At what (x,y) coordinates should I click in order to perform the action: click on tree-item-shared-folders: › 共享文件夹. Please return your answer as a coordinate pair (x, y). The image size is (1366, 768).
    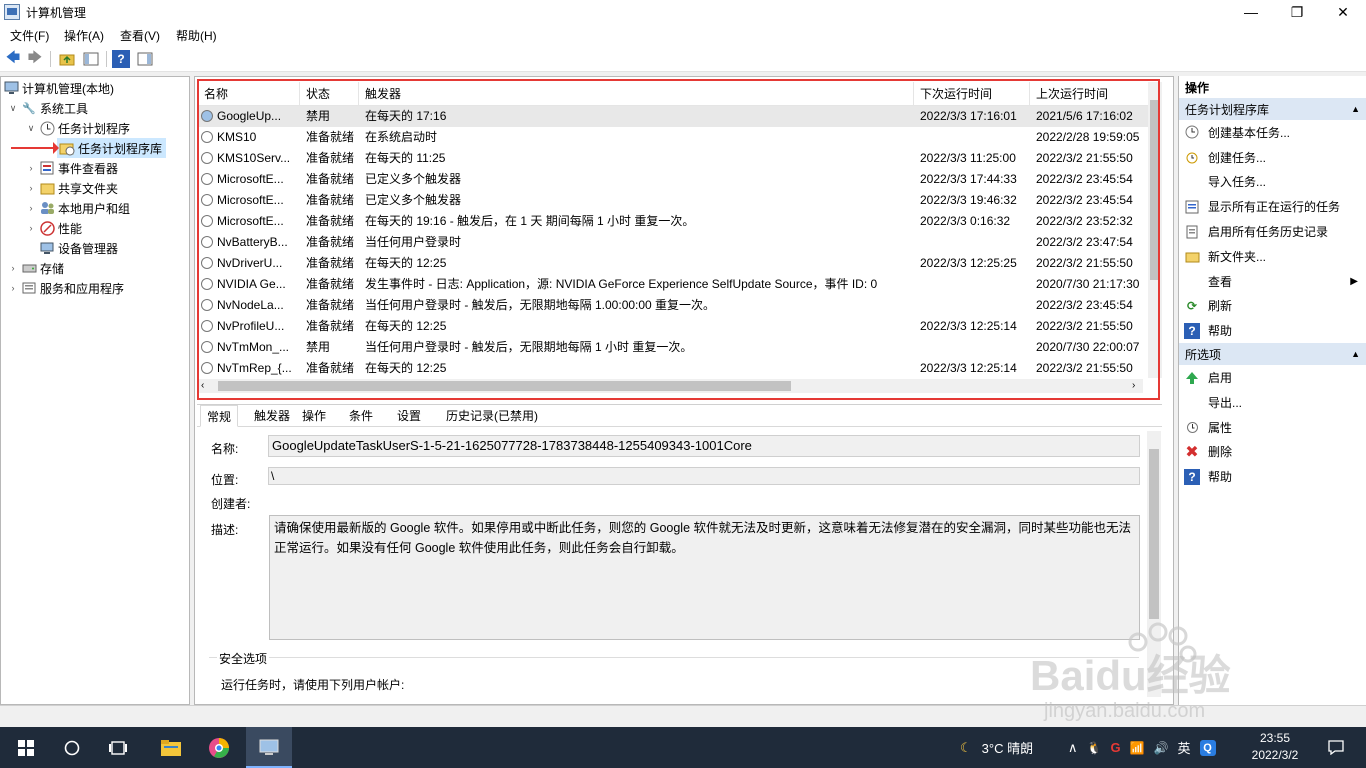
    Looking at the image, I should click on (95, 188).